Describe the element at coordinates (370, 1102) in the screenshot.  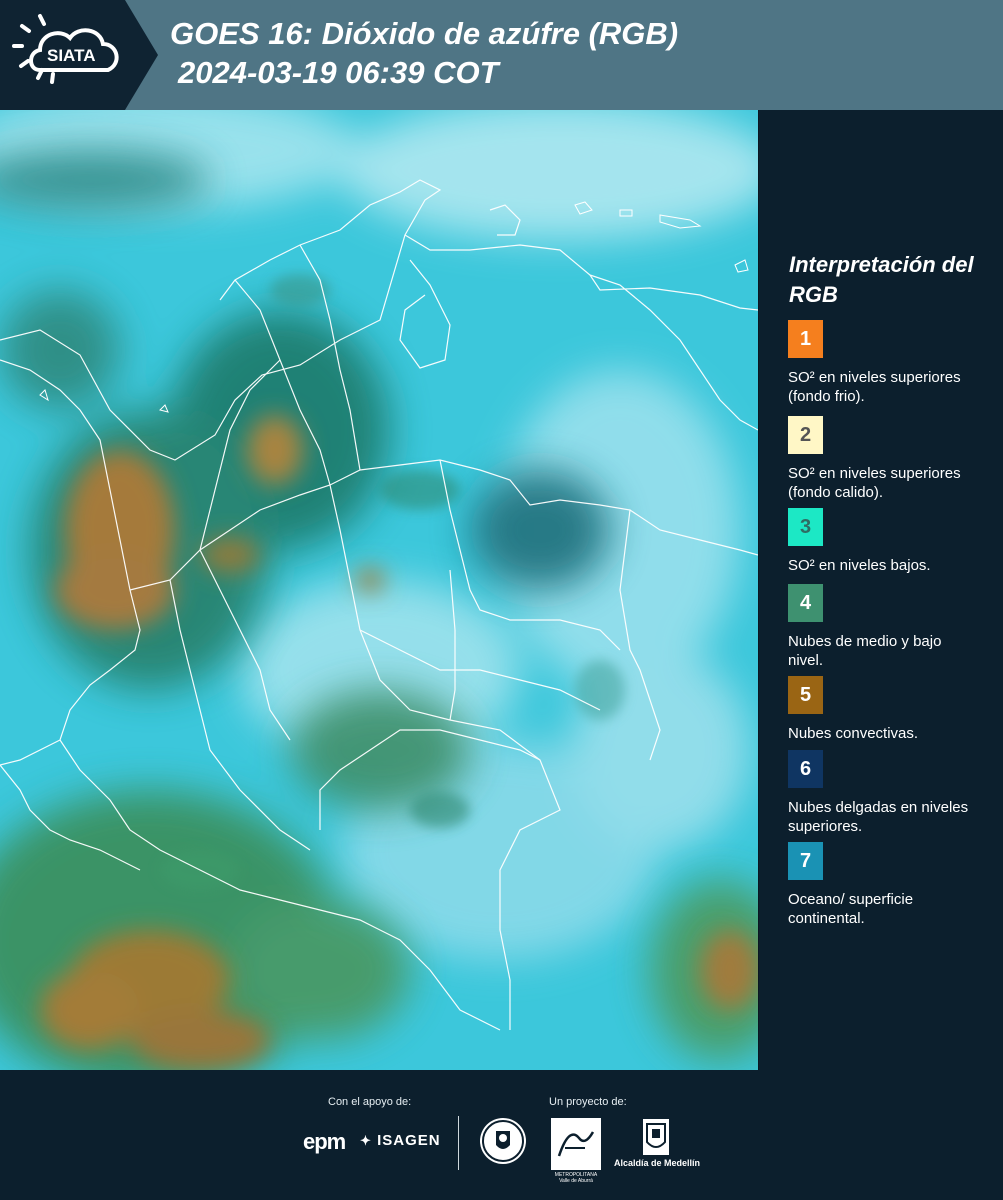
I see `support-caption: Con el apoyo de:` at that location.